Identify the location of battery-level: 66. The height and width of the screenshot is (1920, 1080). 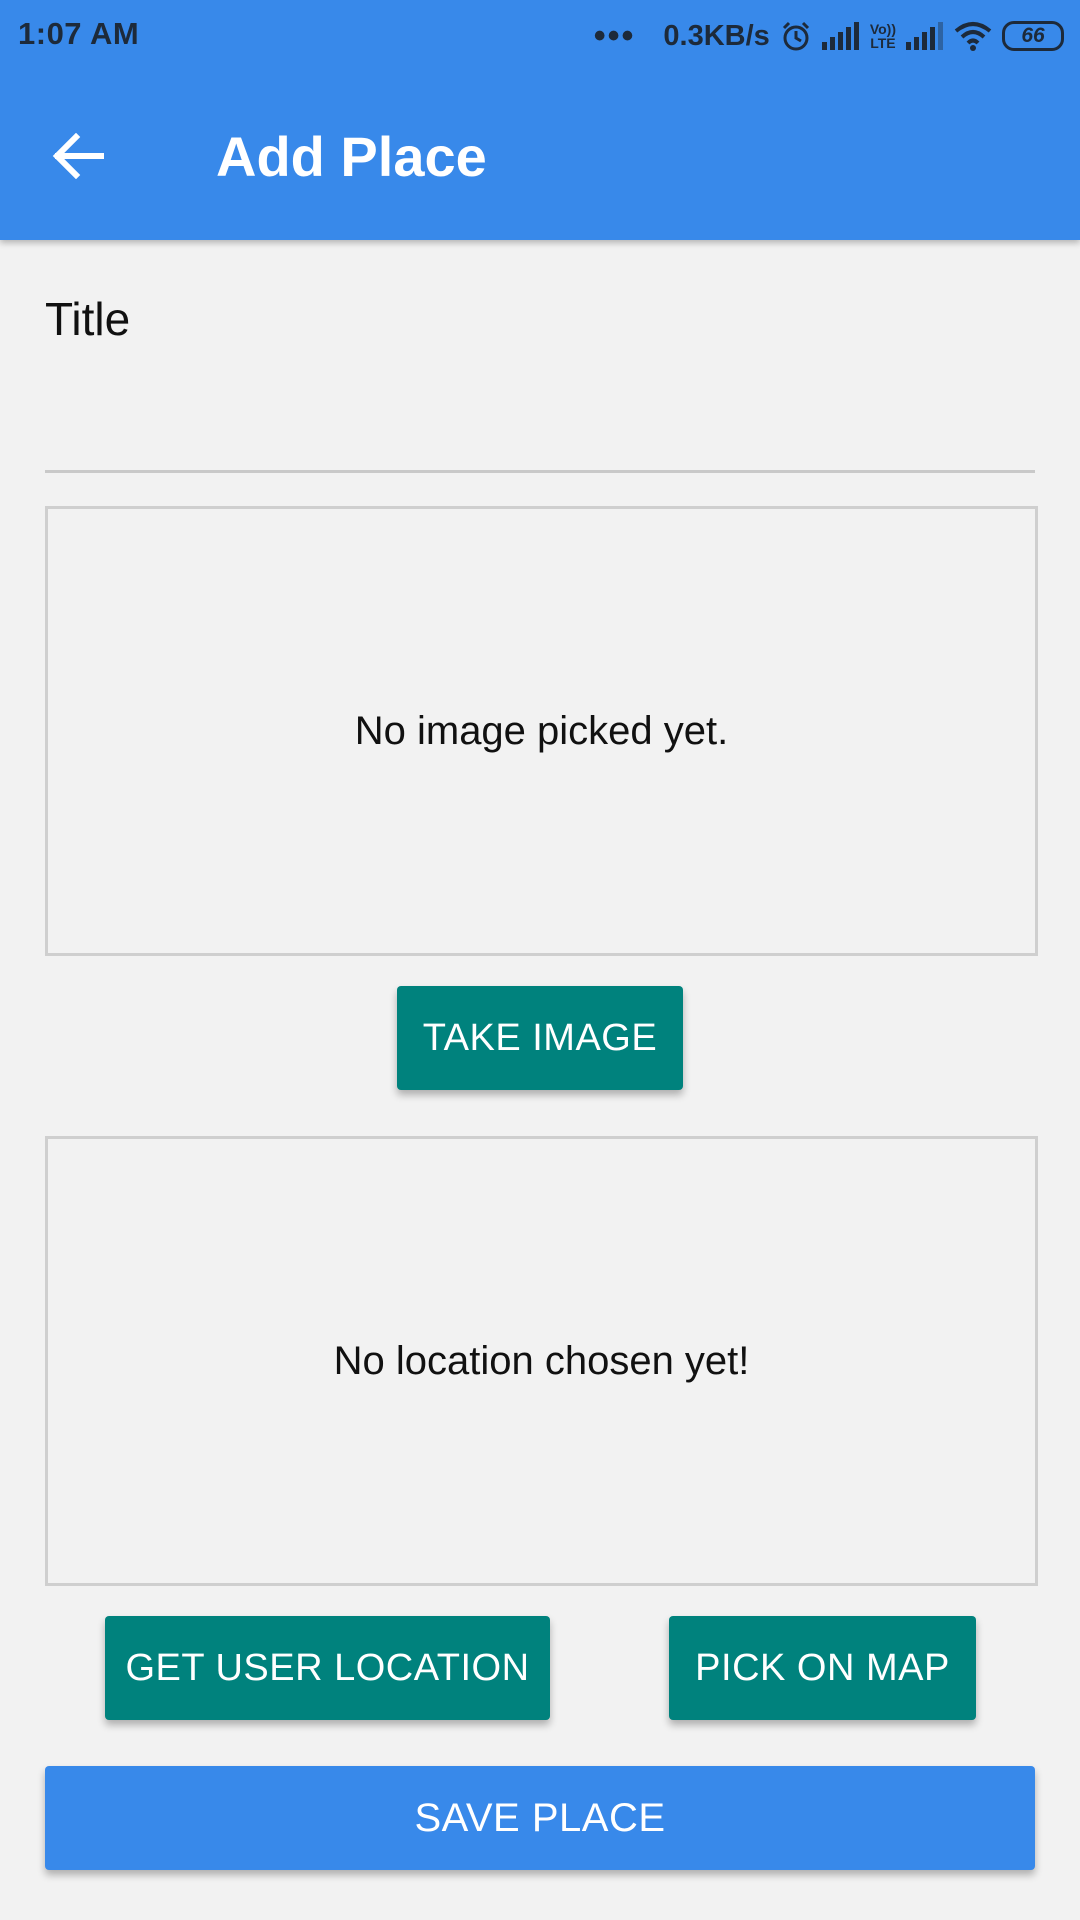
(1033, 35).